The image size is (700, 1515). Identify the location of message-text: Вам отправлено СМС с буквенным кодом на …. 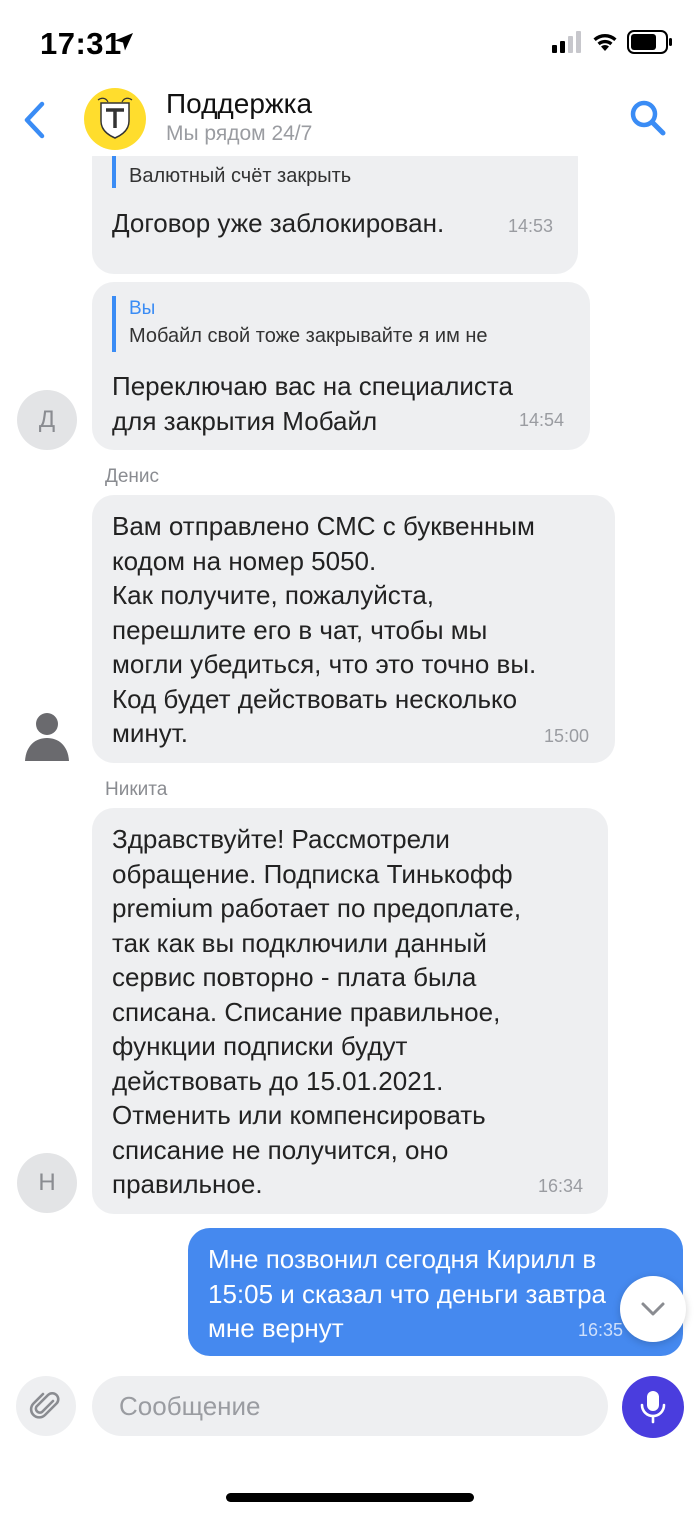
(324, 629).